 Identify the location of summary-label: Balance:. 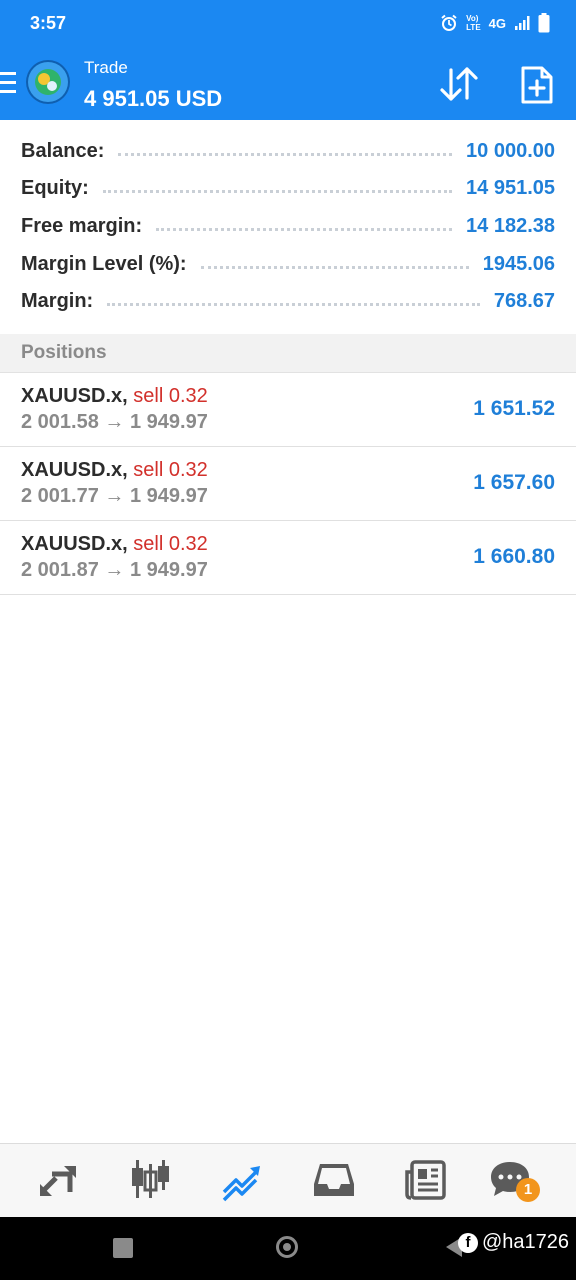
(63, 150).